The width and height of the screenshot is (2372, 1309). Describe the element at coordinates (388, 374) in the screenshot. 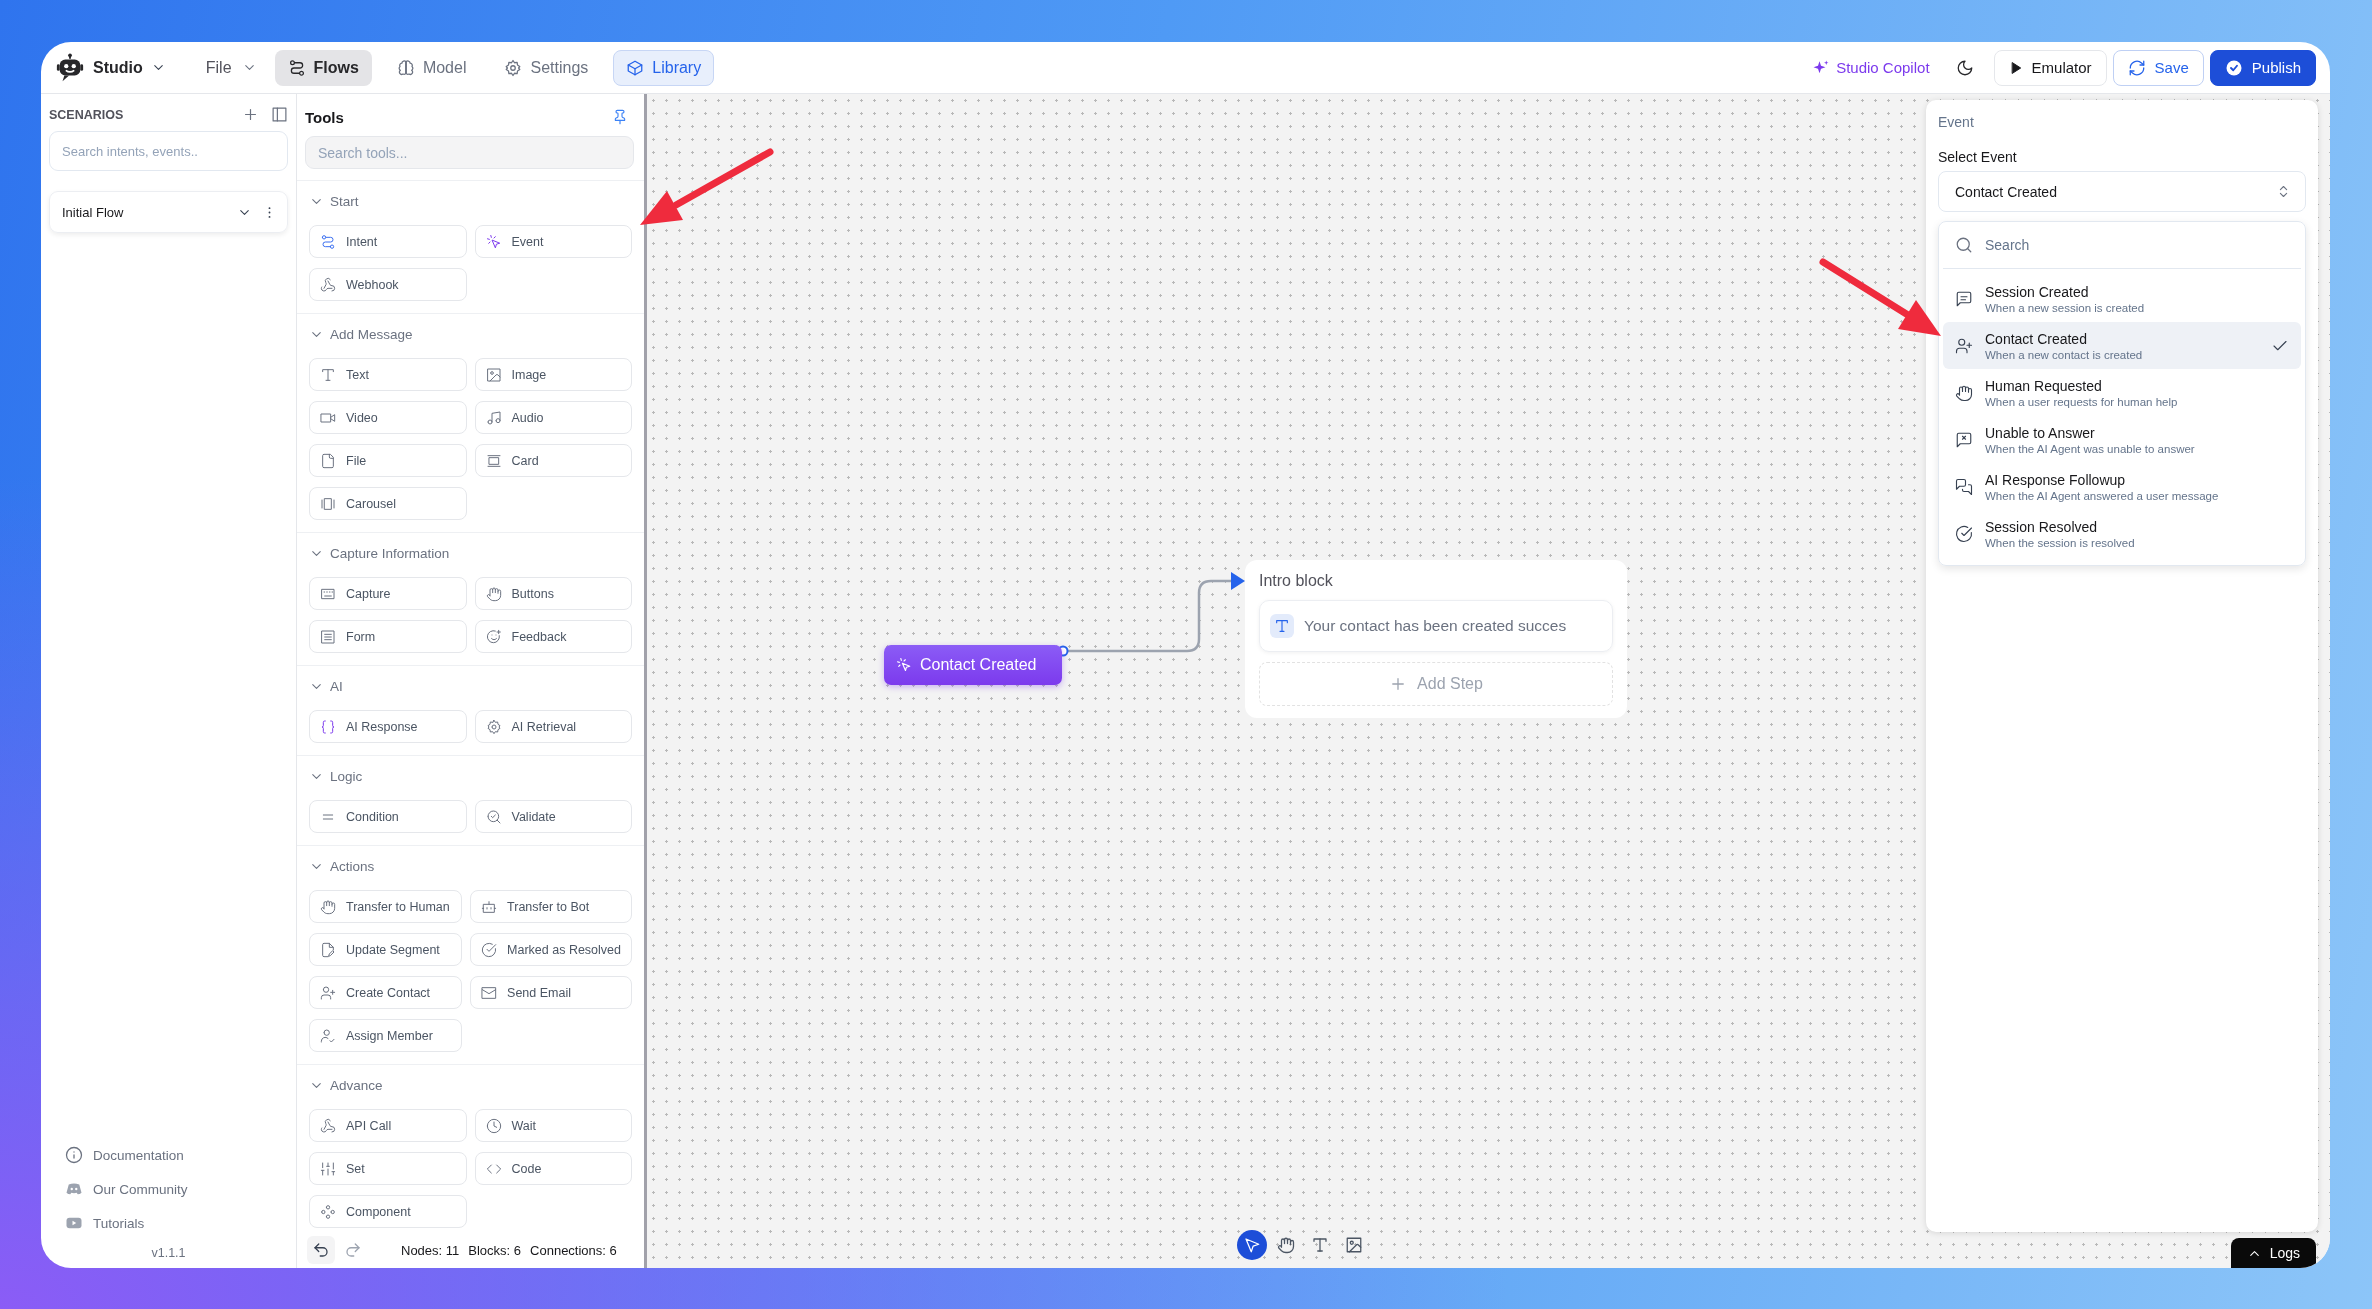

I see `tool-item: Text` at that location.